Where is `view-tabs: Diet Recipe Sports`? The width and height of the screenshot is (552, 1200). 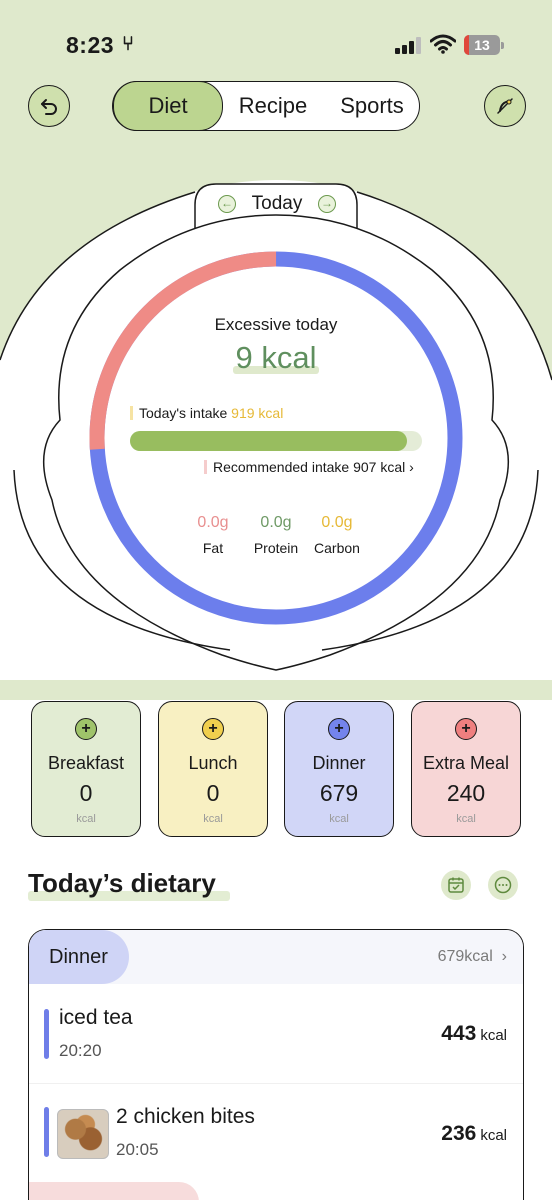 view-tabs: Diet Recipe Sports is located at coordinates (266, 105).